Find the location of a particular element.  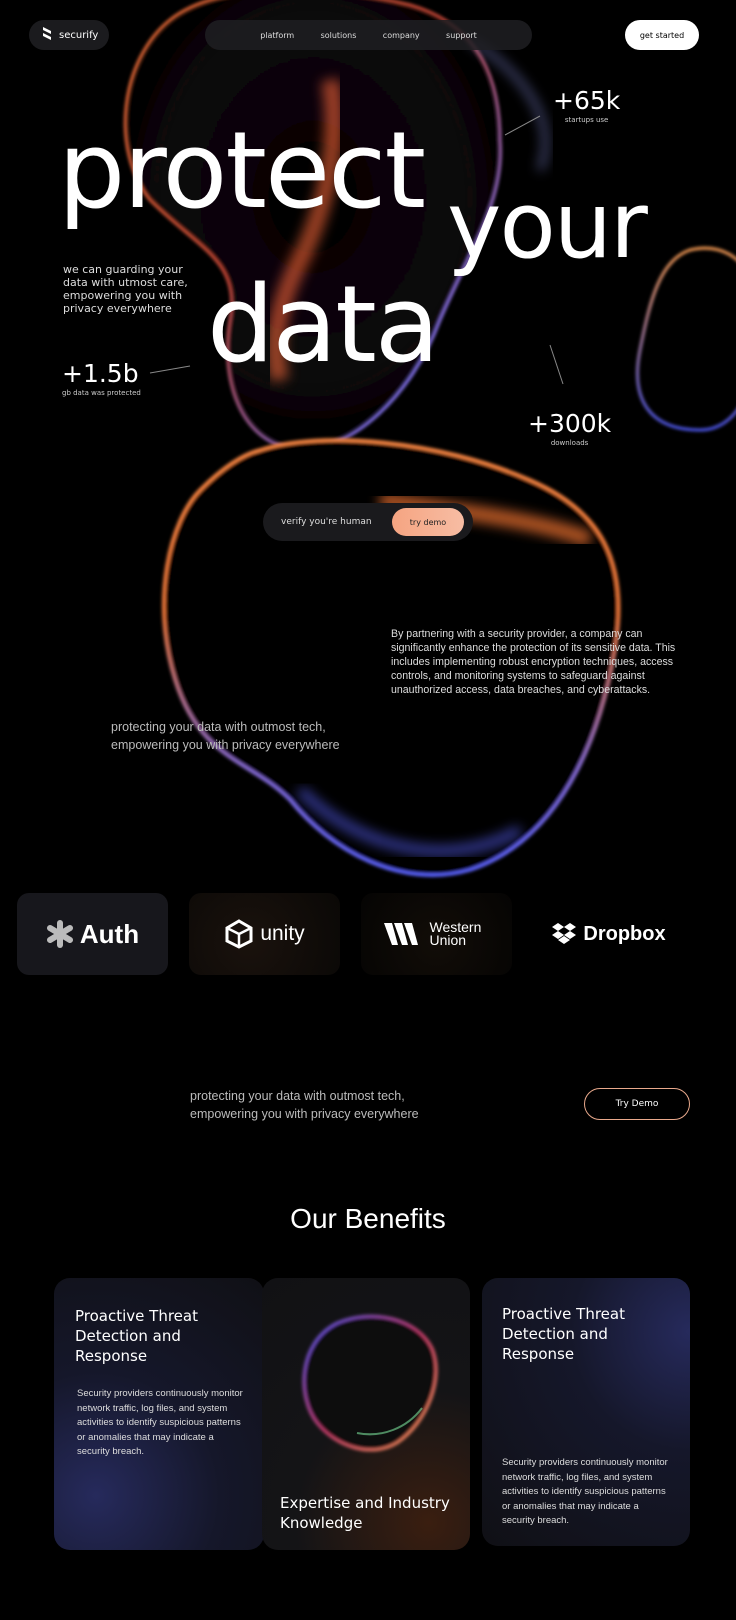

unity-logo-icon is located at coordinates (239, 934).